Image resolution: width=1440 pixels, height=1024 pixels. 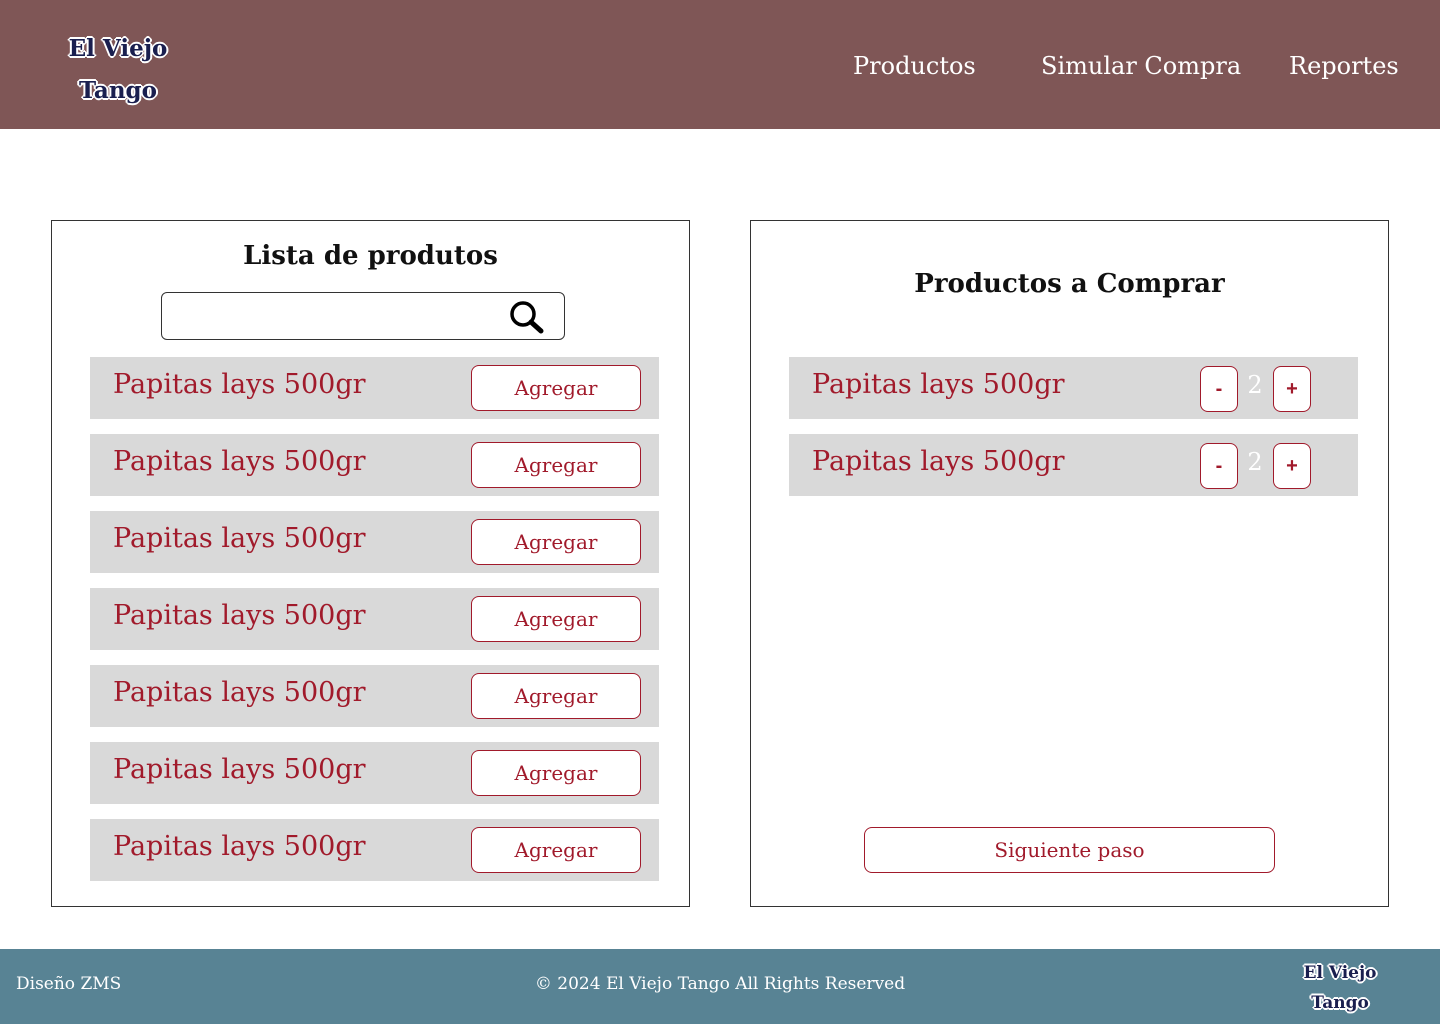 I want to click on product-list-title: Lista de produtos, so click(x=370, y=256).